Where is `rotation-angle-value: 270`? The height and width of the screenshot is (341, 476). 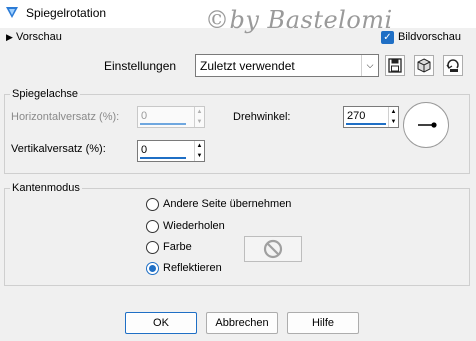 rotation-angle-value: 270 is located at coordinates (356, 116).